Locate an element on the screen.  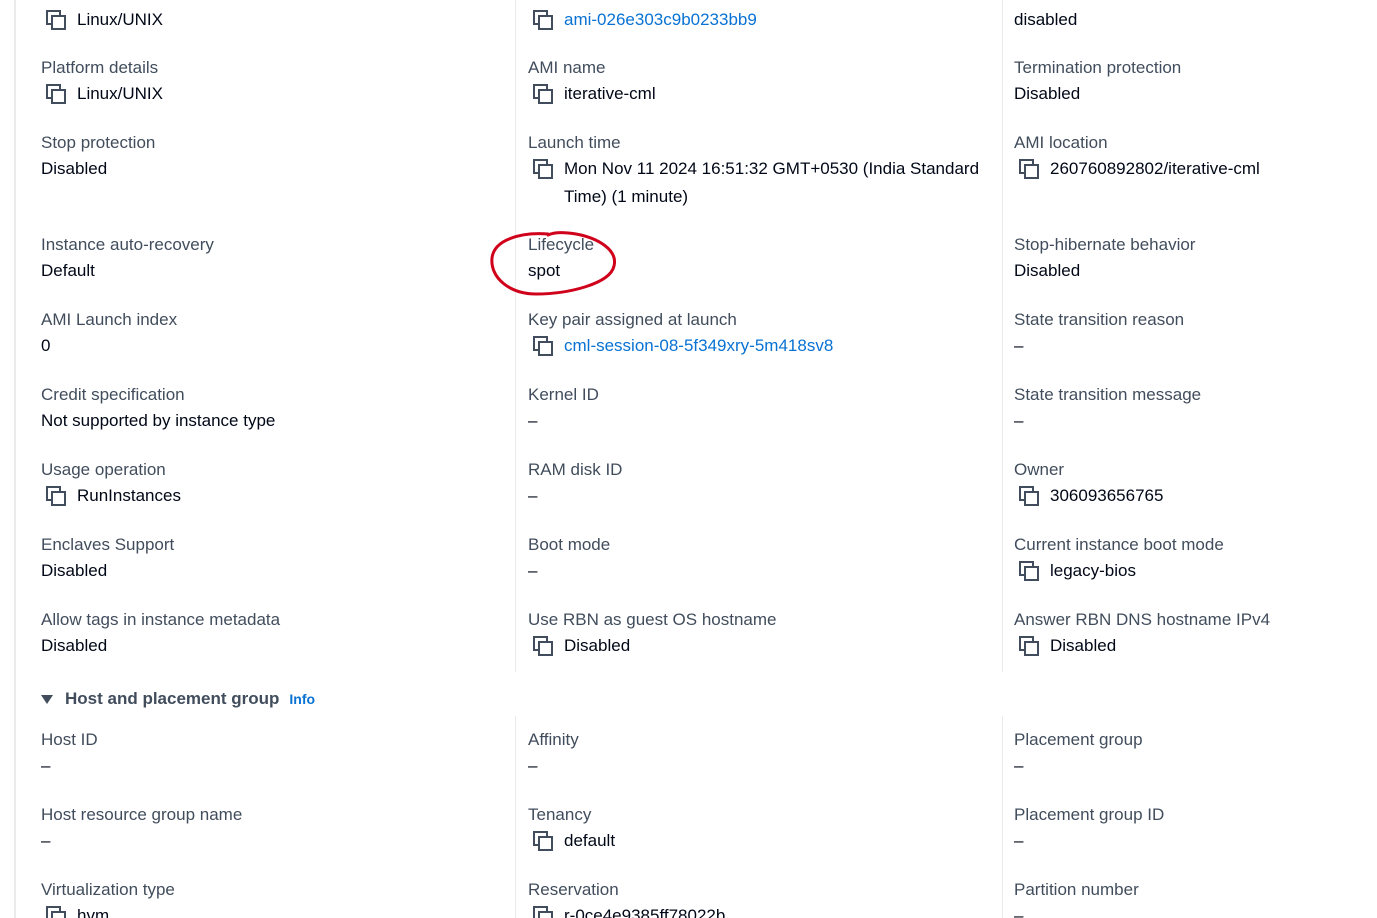
field-termination-protection: Termination protection Disabled is located at coordinates (1195, 82).